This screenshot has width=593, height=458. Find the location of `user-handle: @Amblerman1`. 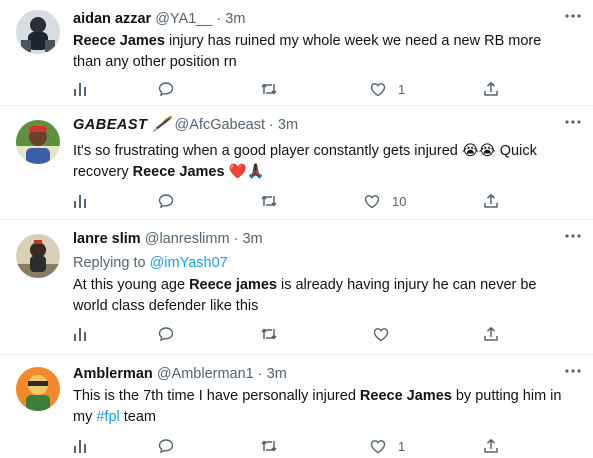

user-handle: @Amblerman1 is located at coordinates (205, 374).